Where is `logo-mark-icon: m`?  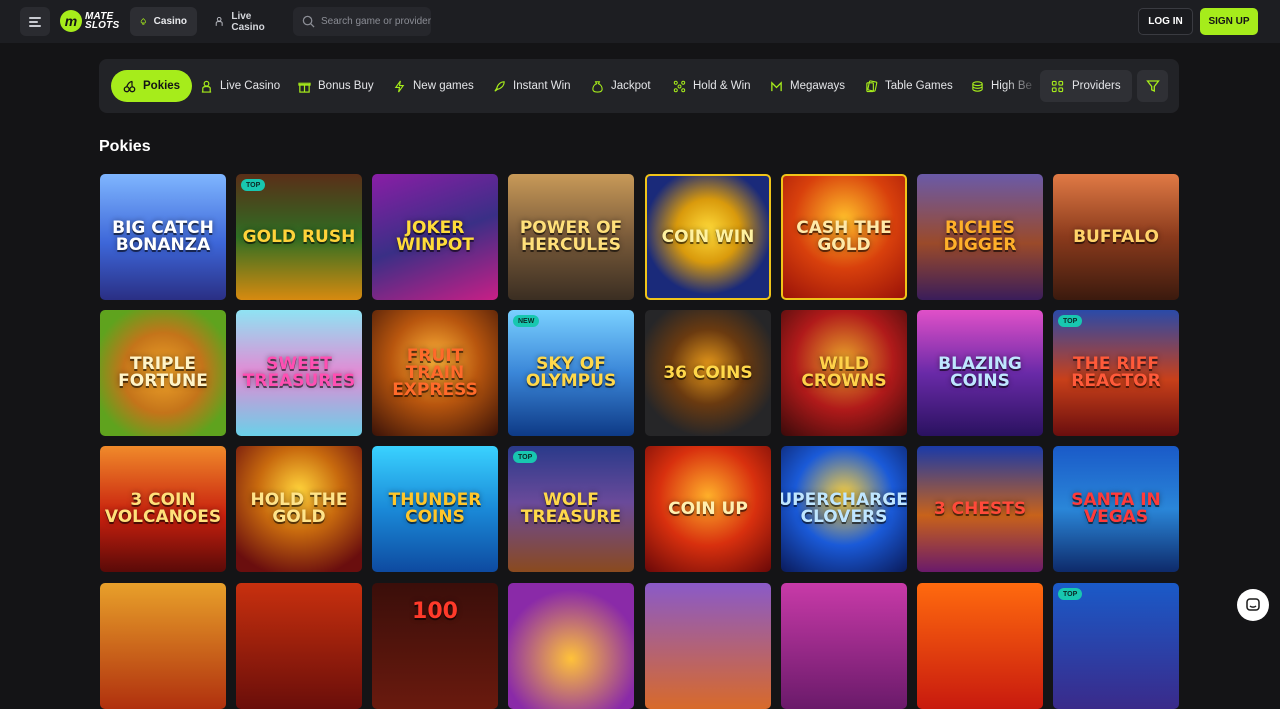 logo-mark-icon: m is located at coordinates (71, 21).